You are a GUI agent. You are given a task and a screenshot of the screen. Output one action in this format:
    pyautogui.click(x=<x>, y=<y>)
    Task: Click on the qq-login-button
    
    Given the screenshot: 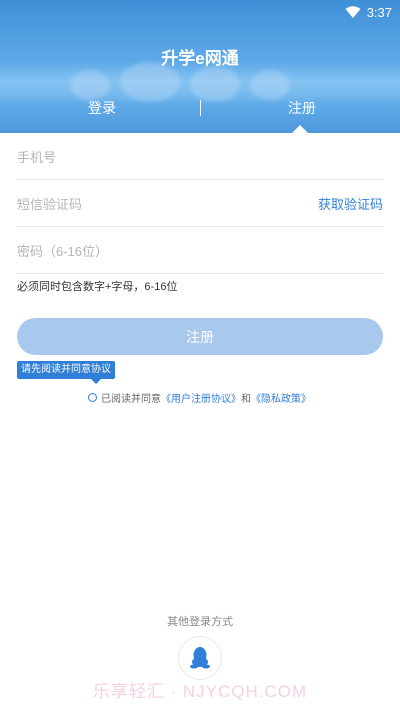 What is the action you would take?
    pyautogui.click(x=200, y=658)
    